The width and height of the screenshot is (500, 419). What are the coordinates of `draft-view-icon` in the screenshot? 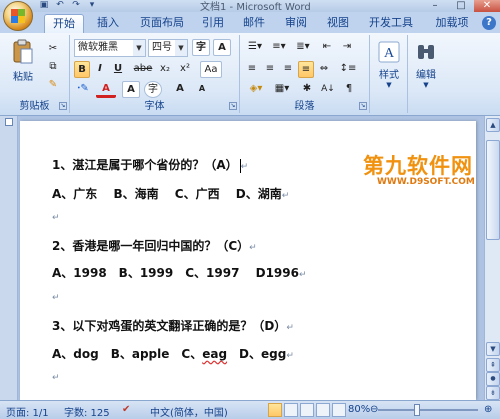 It's located at (339, 410).